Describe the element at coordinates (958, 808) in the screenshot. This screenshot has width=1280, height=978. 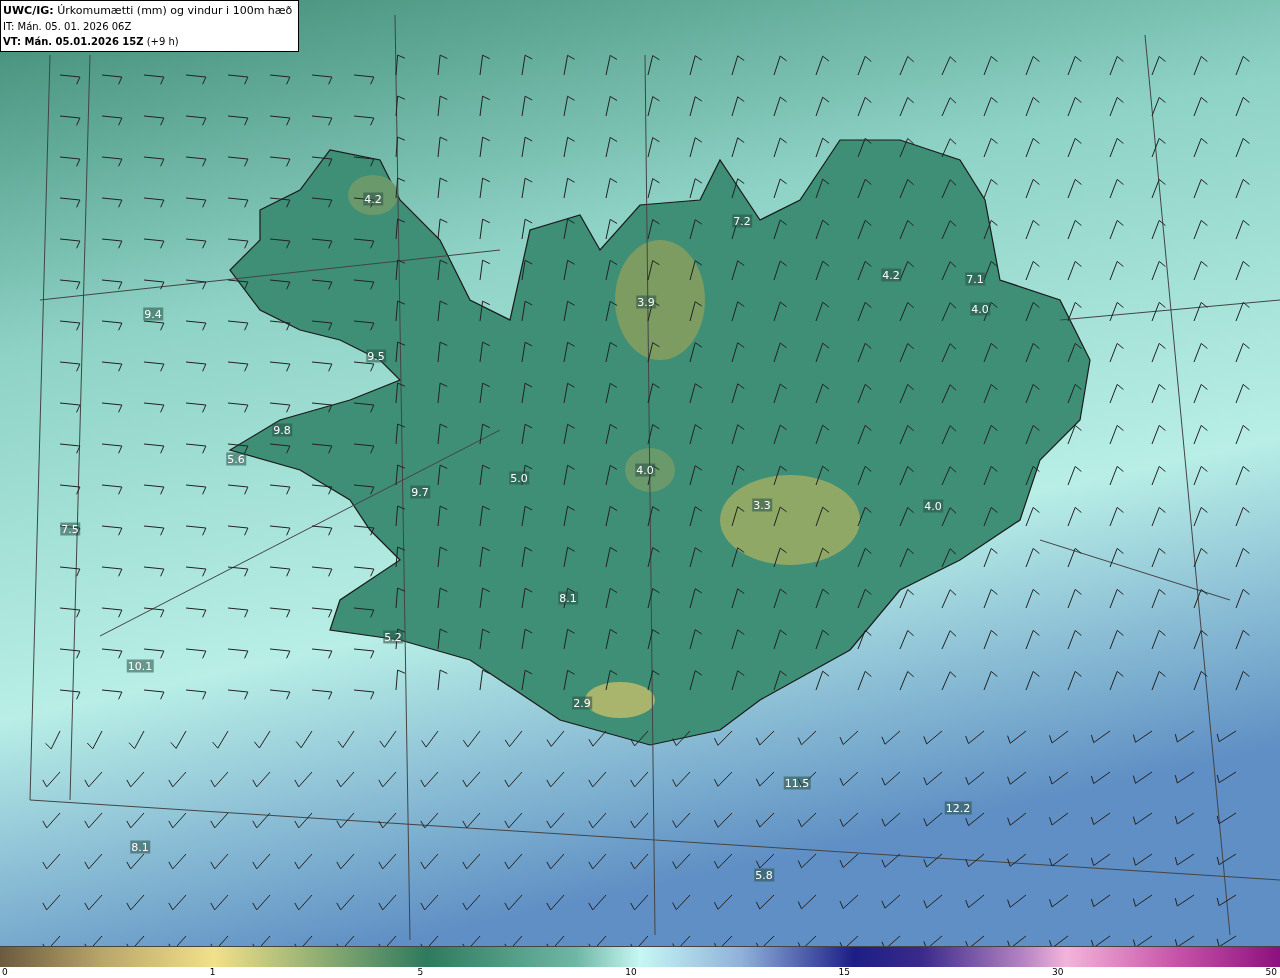
I see `value-label: 12.2` at that location.